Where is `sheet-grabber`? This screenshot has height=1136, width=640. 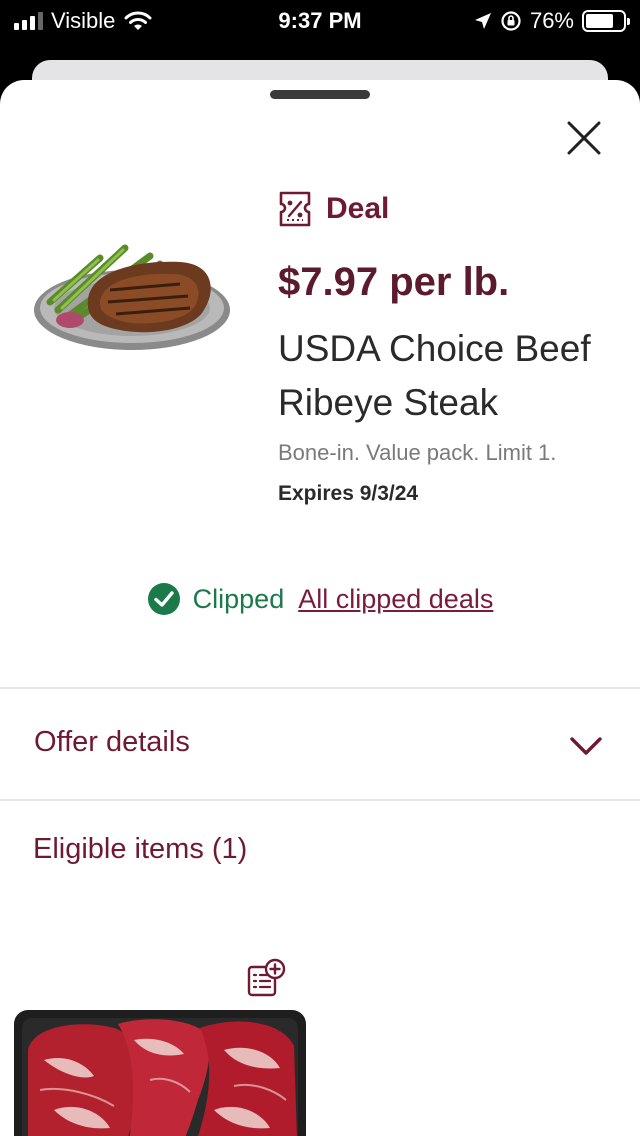
sheet-grabber is located at coordinates (320, 94).